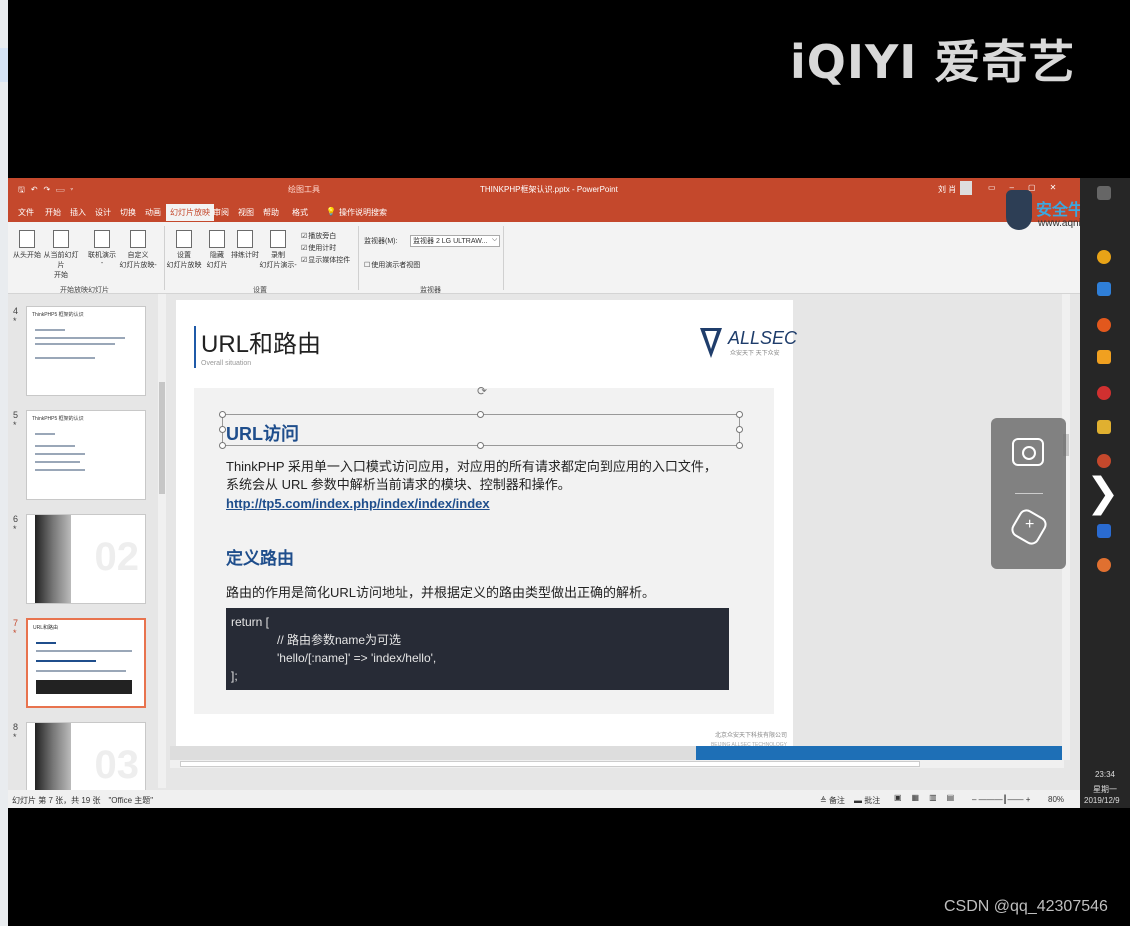 This screenshot has width=1130, height=926. What do you see at coordinates (1104, 461) in the screenshot?
I see `powerpoint-icon` at bounding box center [1104, 461].